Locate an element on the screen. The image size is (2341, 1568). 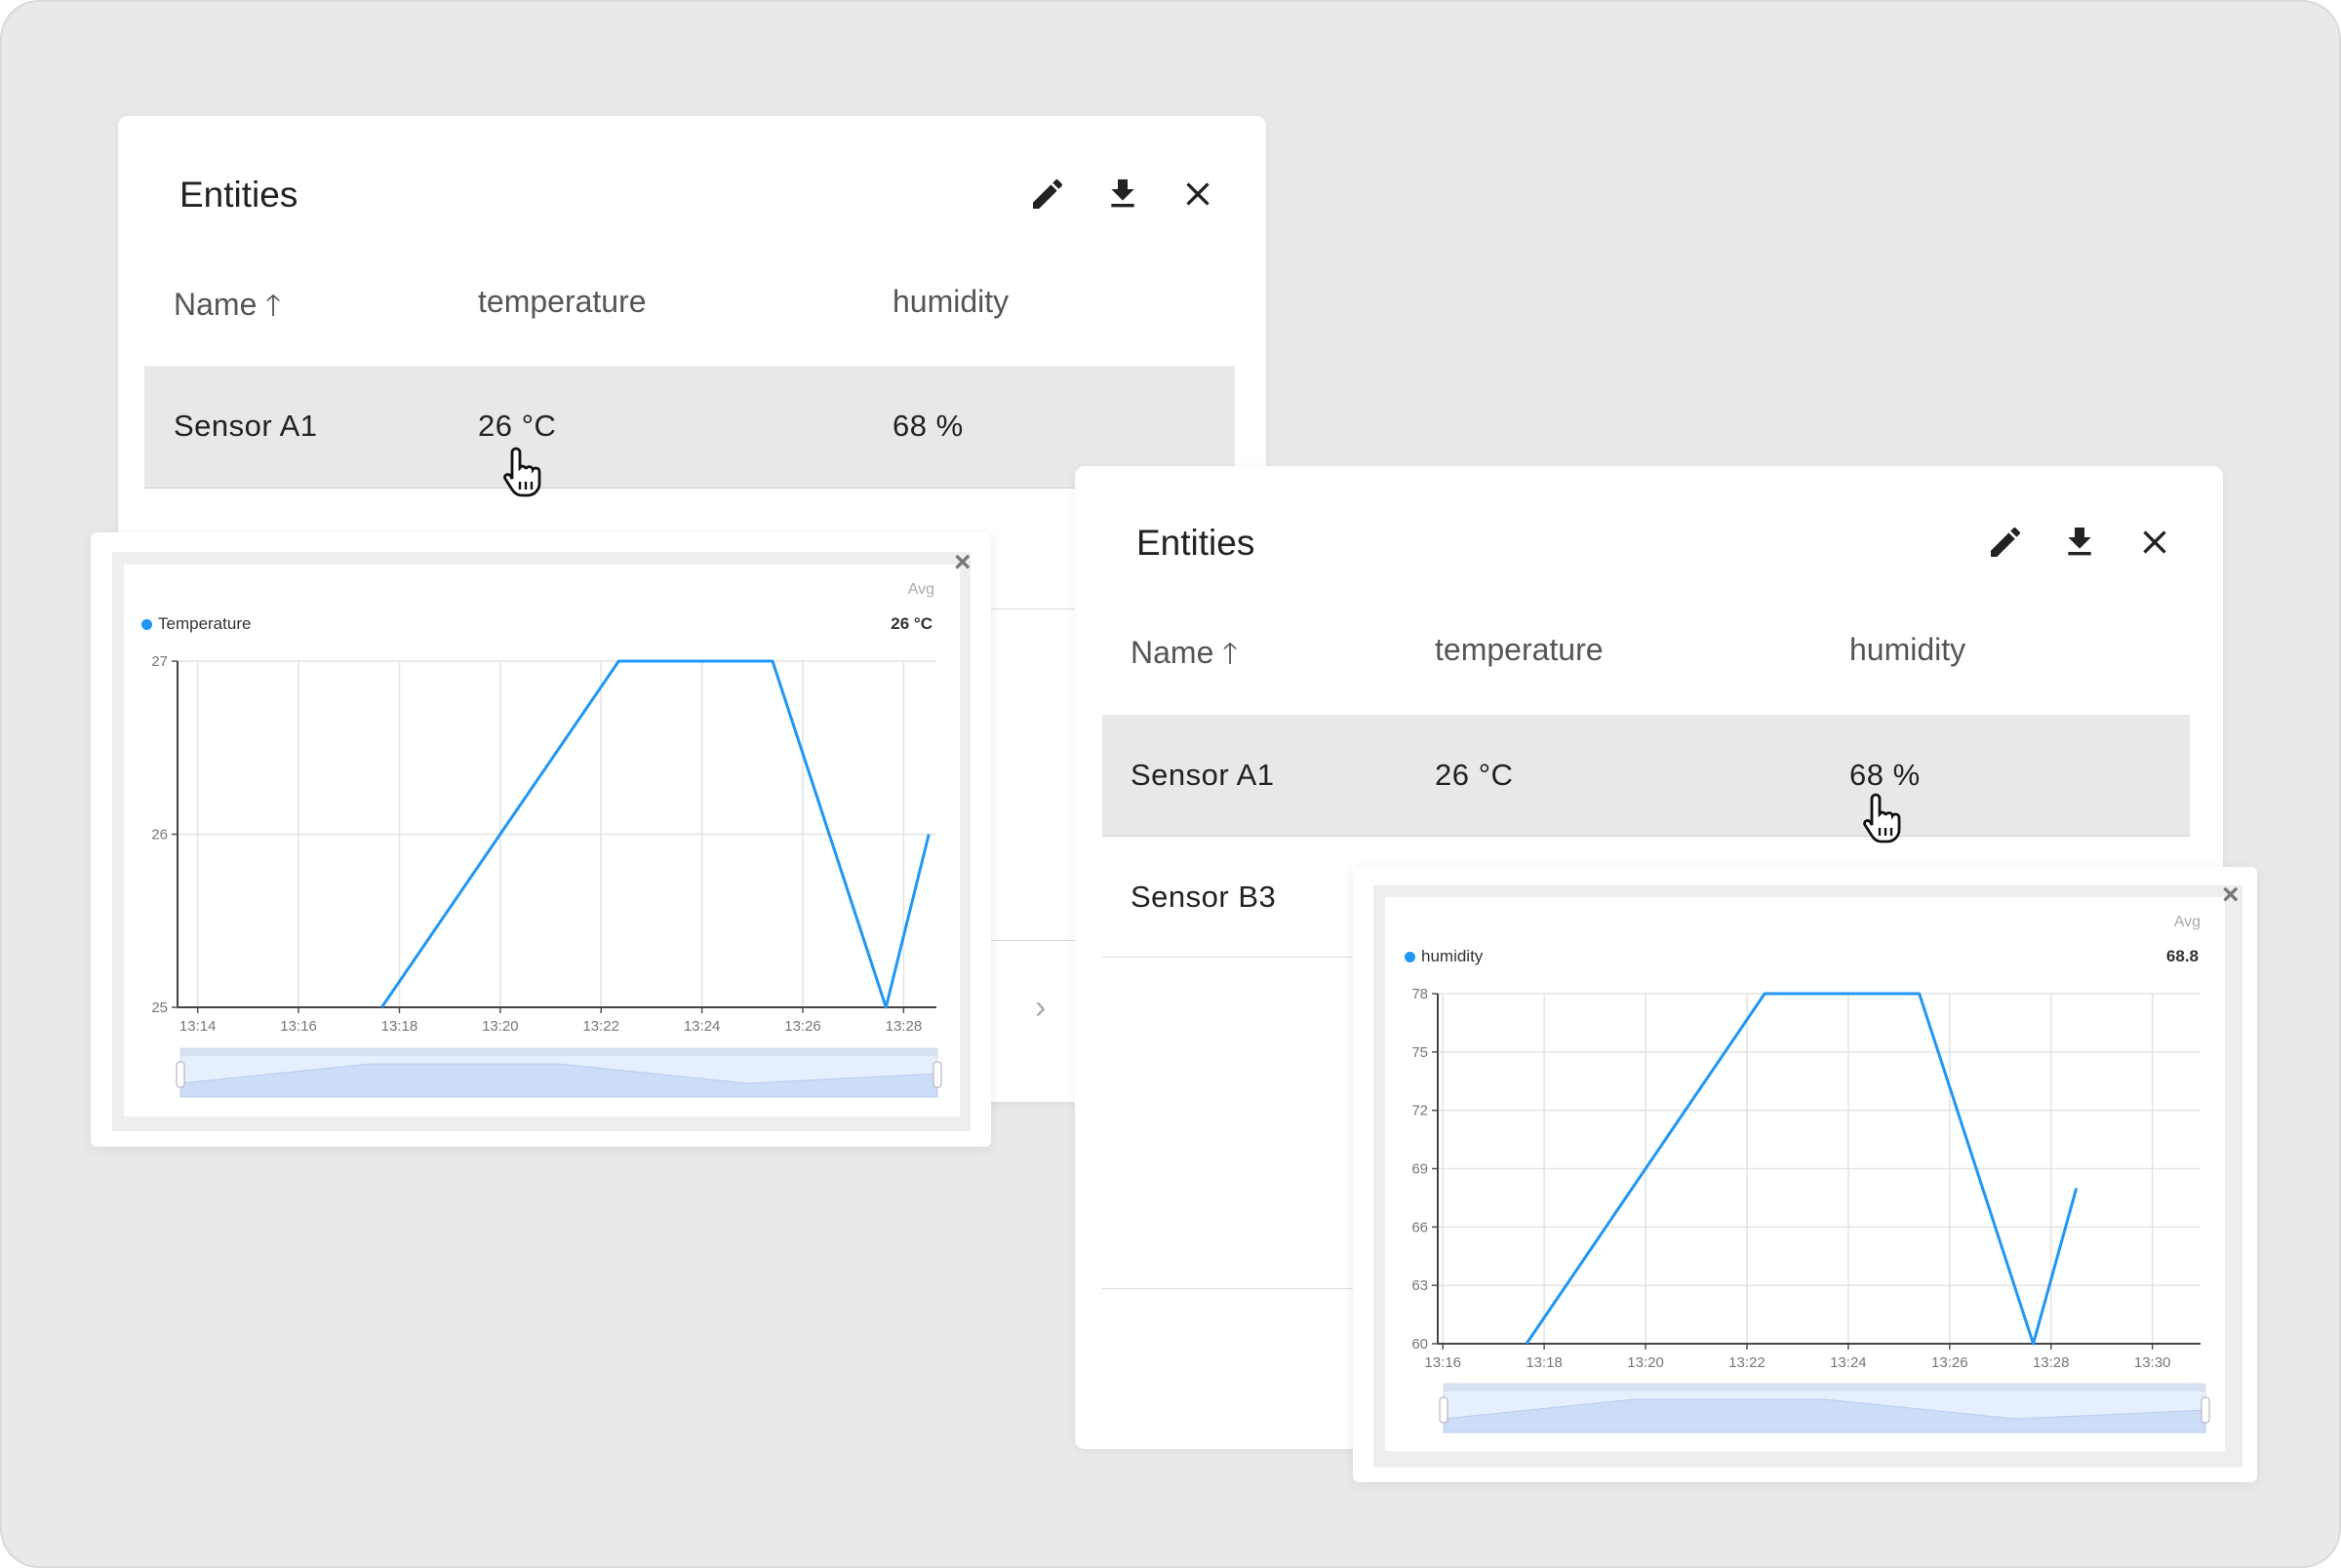
y-tick-label: 78 is located at coordinates (1419, 994).